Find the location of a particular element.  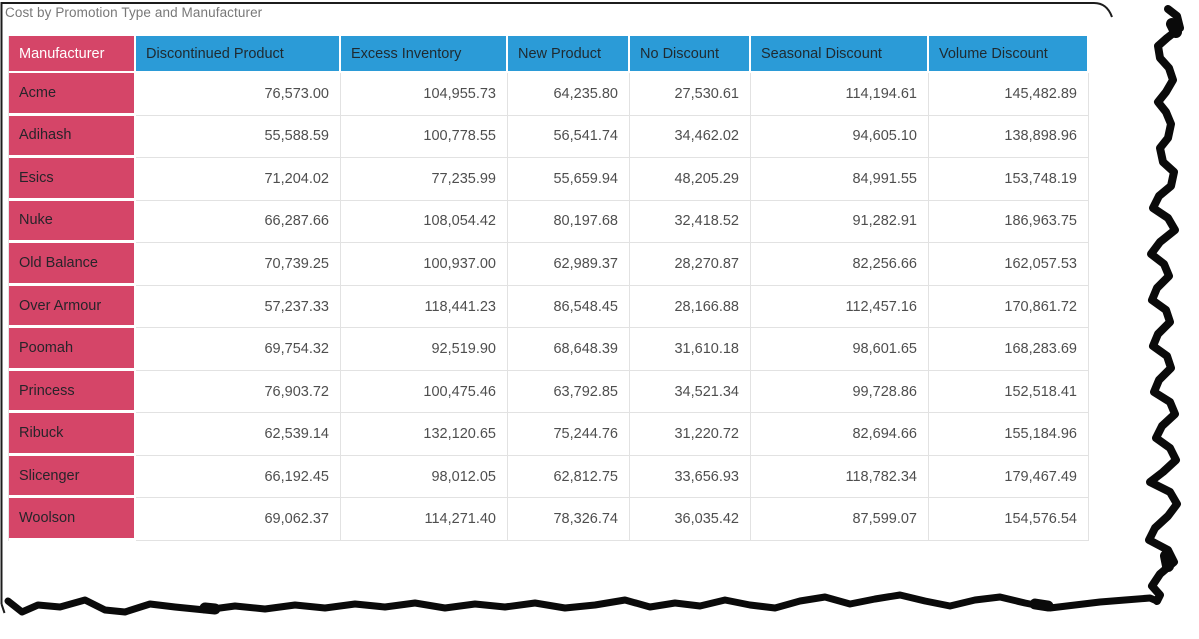

data-cell: 62,812.75 is located at coordinates (569, 477).